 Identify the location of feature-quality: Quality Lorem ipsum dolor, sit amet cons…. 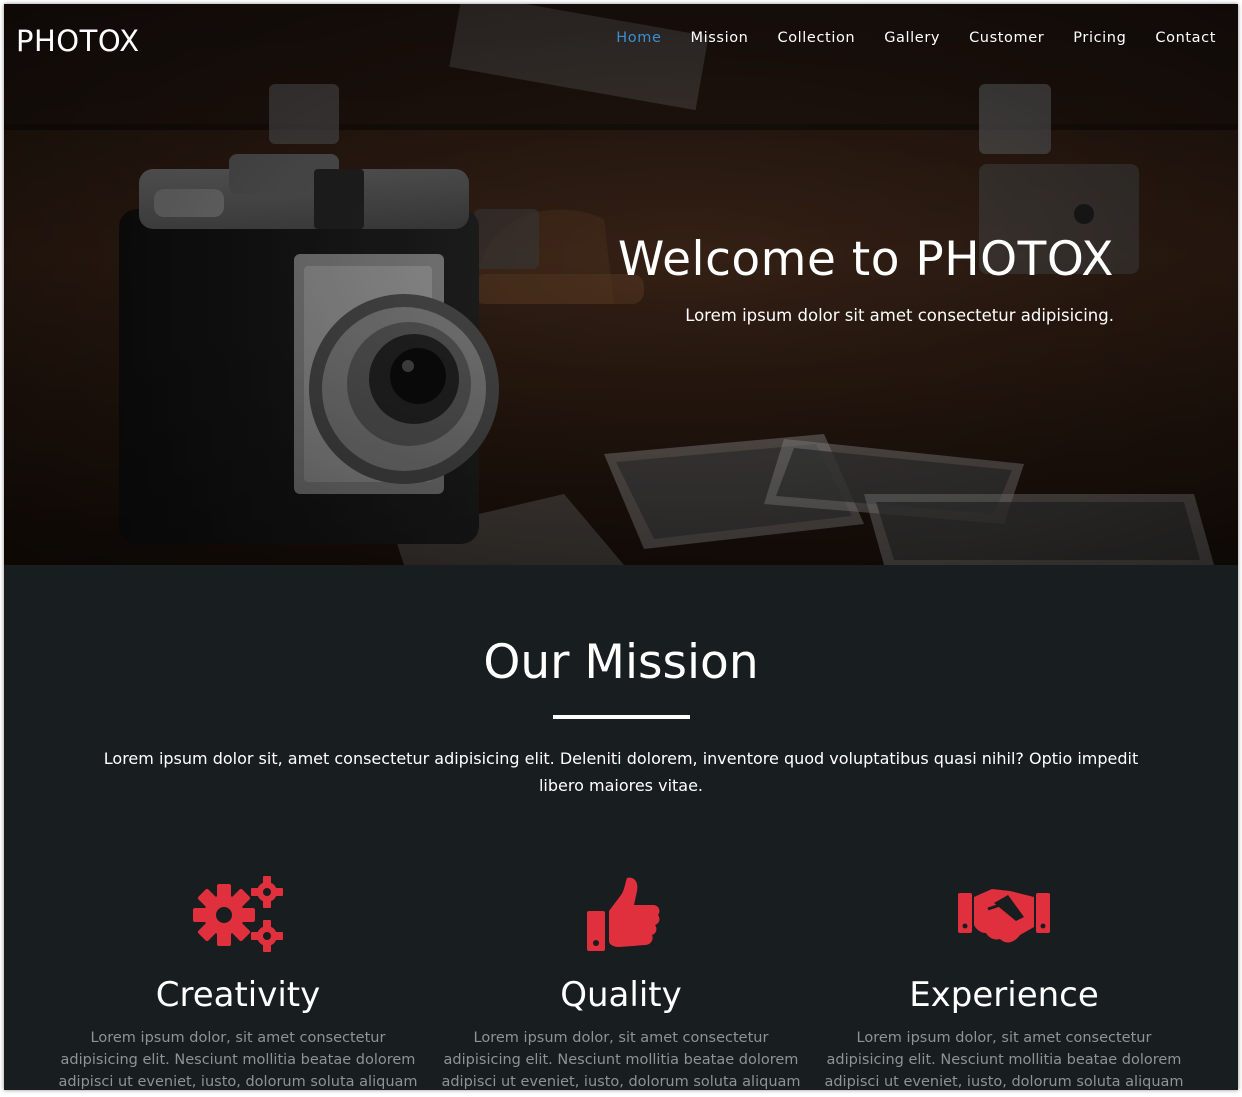
(621, 982).